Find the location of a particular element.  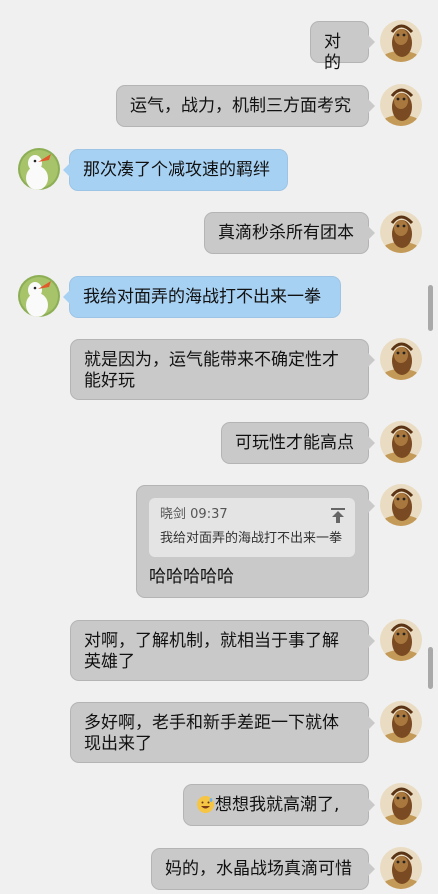

message-bubble: 运气，战力，机制三方面考究 is located at coordinates (245, 106).